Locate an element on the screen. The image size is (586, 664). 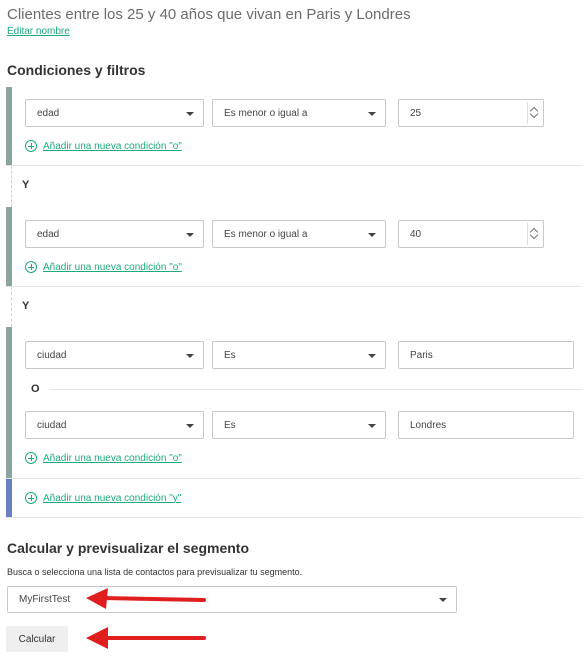
contact-list-select: MyFirstTest is located at coordinates (232, 599).